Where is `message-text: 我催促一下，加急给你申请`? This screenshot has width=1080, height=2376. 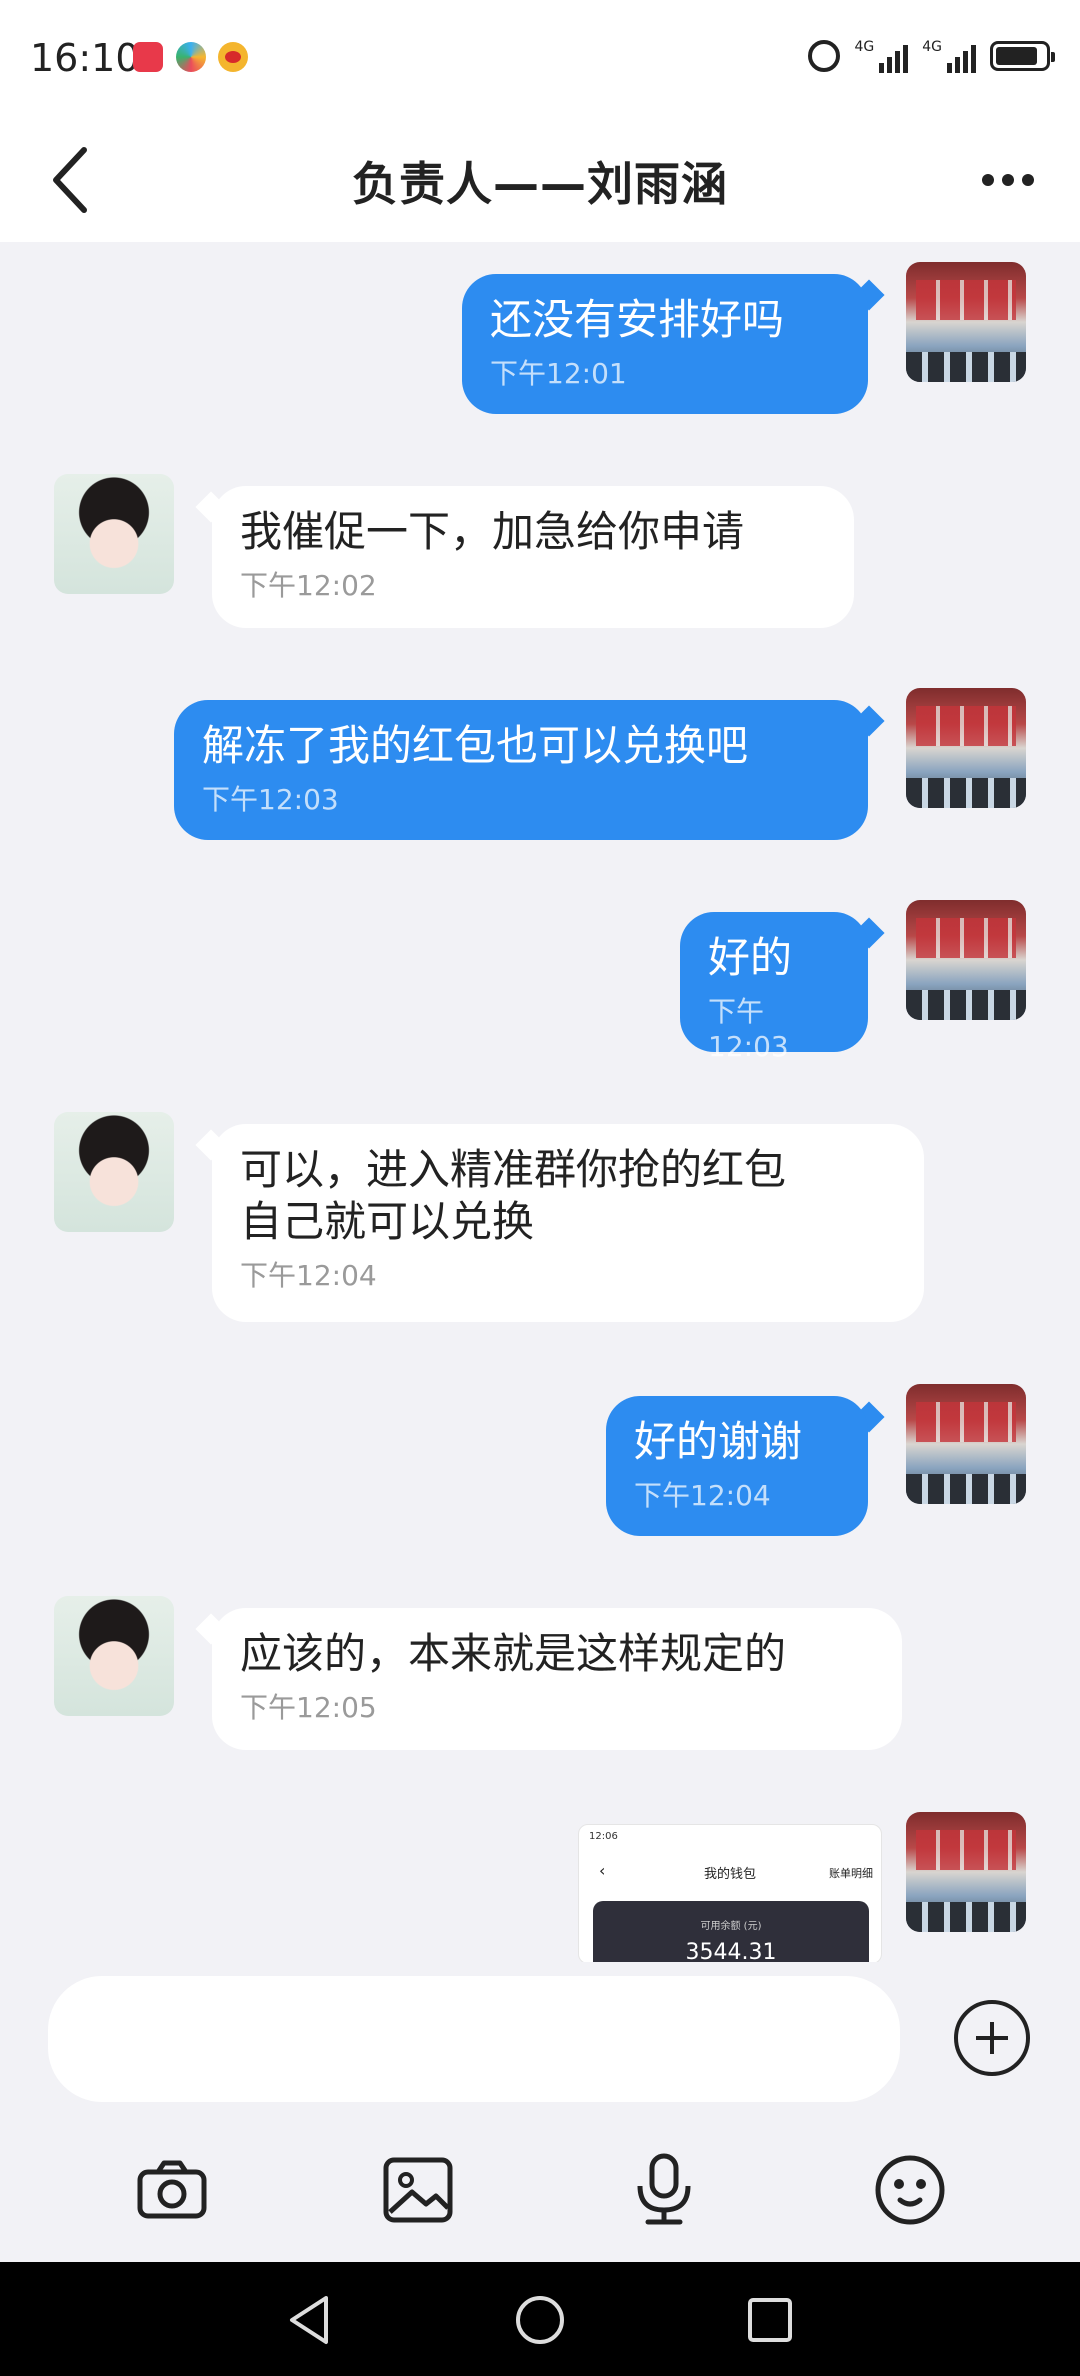
message-text: 我催促一下，加急给你申请 is located at coordinates (492, 531).